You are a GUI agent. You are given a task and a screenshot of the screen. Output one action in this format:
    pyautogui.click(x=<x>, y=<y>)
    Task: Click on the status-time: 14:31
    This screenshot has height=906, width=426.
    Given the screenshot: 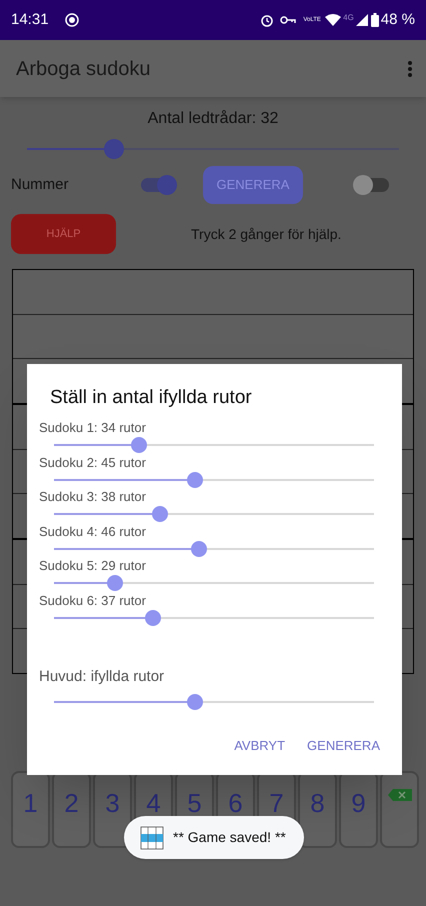 What is the action you would take?
    pyautogui.click(x=30, y=20)
    